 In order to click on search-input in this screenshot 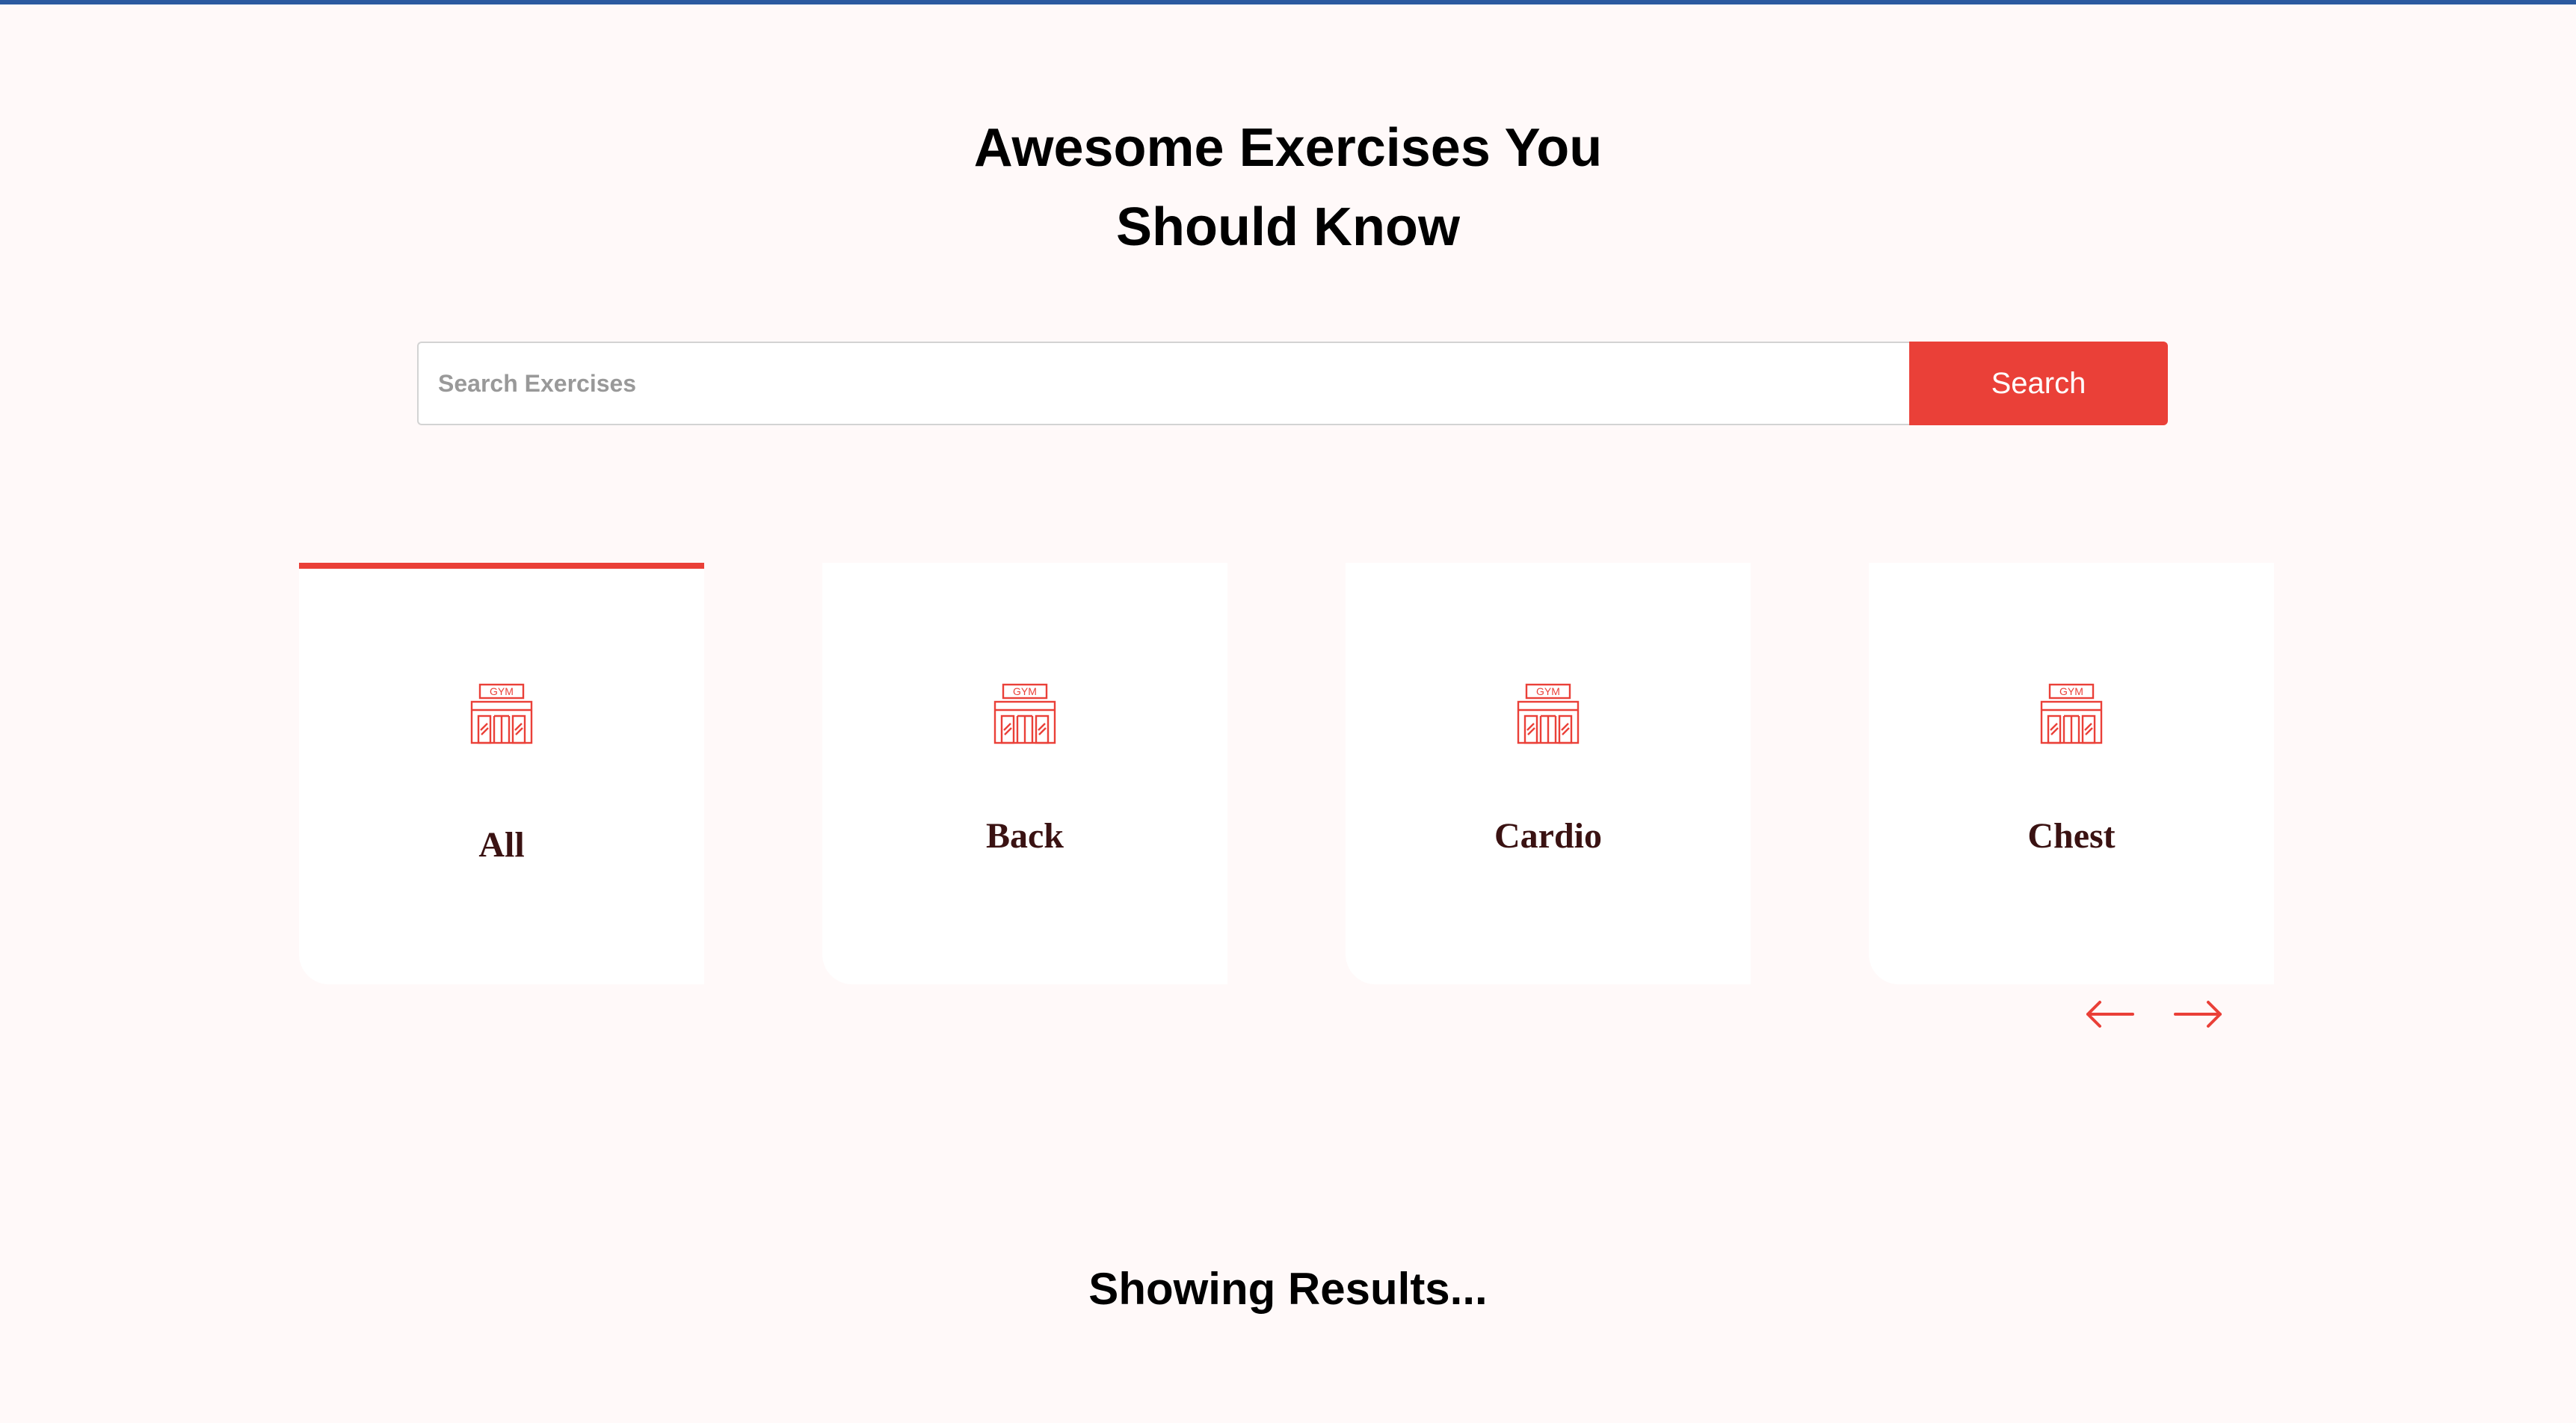, I will do `click(1163, 384)`.